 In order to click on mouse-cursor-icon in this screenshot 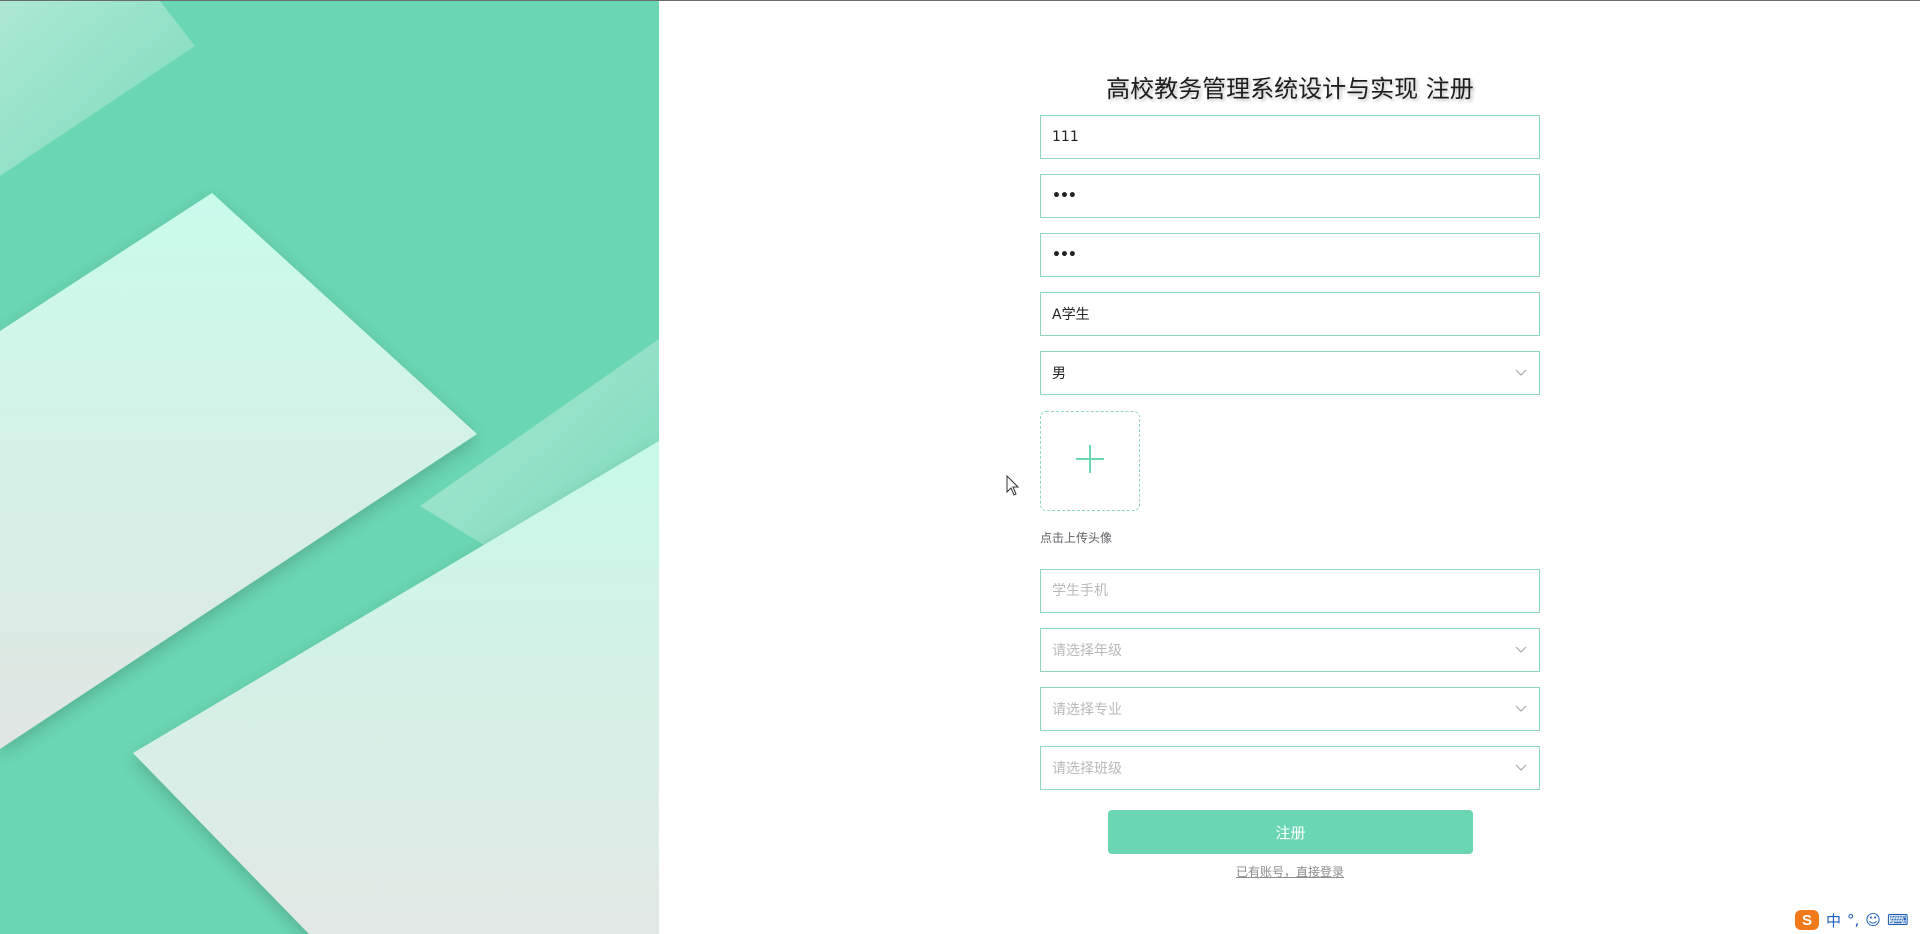, I will do `click(1013, 487)`.